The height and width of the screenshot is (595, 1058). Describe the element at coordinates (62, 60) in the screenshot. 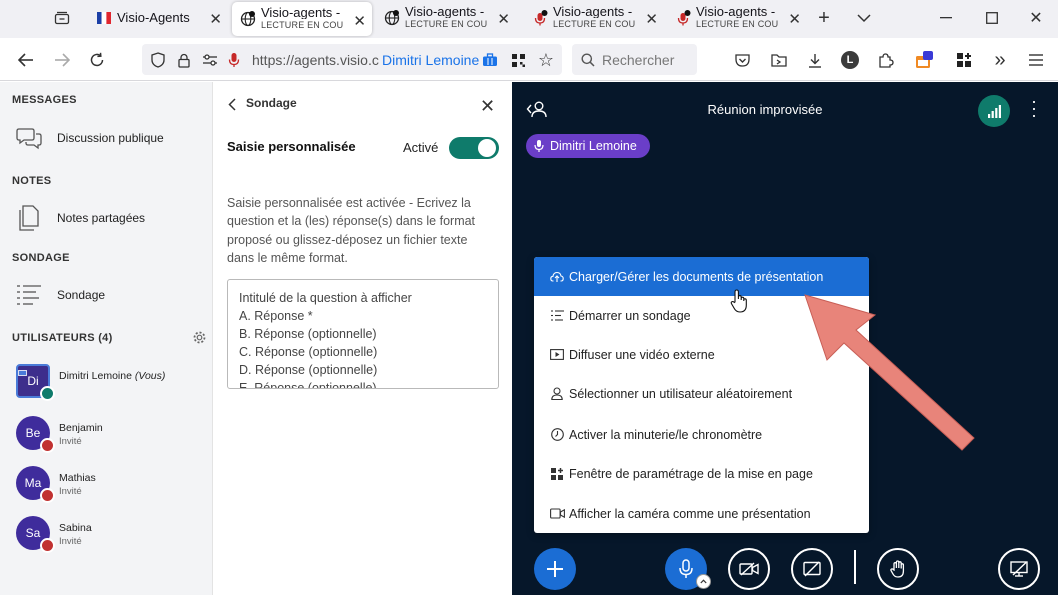

I see `forward-arrow-icon` at that location.